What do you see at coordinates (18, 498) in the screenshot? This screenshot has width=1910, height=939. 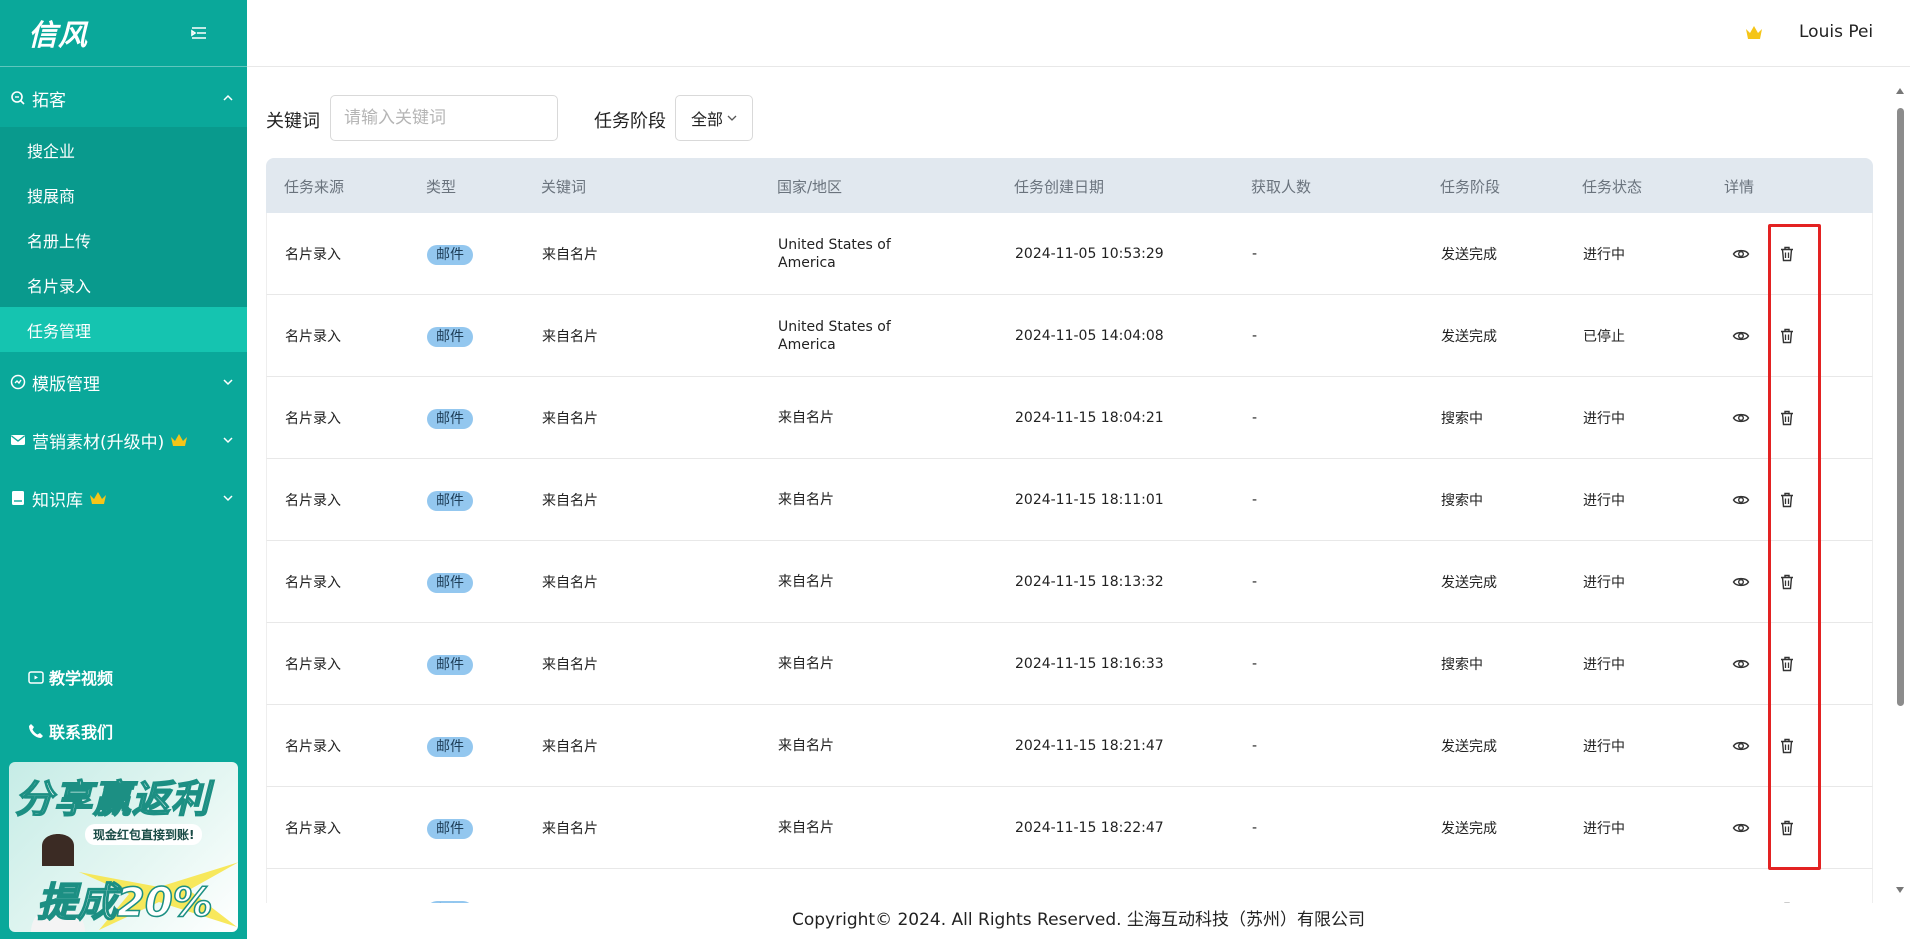 I see `book-icon` at bounding box center [18, 498].